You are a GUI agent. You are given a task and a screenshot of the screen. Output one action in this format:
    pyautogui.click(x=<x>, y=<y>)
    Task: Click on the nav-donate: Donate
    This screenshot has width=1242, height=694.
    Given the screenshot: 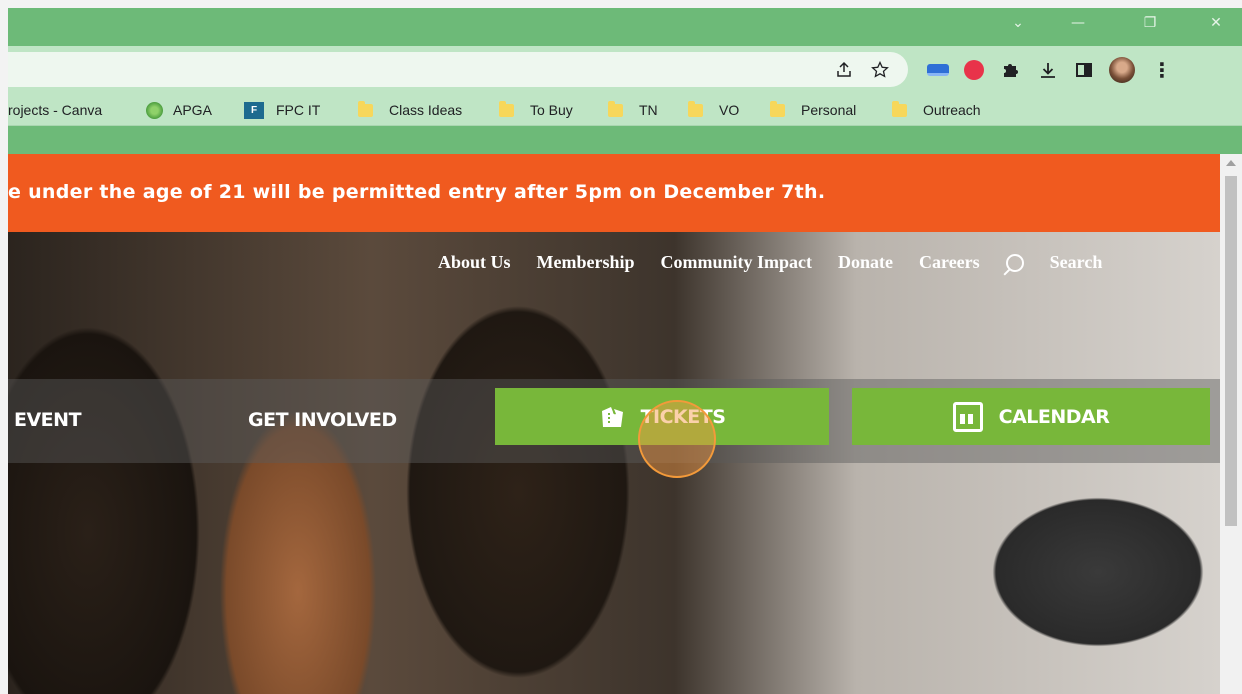 What is the action you would take?
    pyautogui.click(x=865, y=262)
    